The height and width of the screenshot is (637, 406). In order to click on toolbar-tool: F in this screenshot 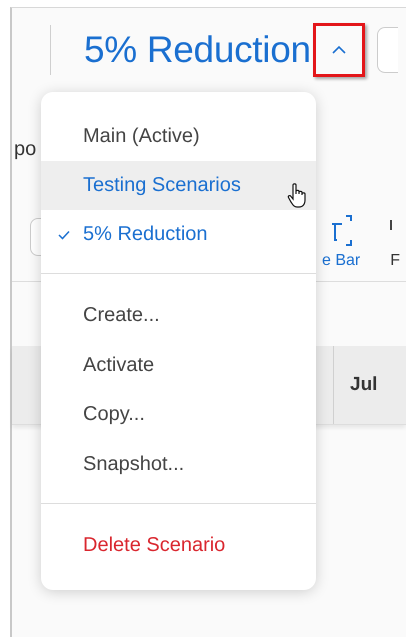, I will do `click(395, 241)`.